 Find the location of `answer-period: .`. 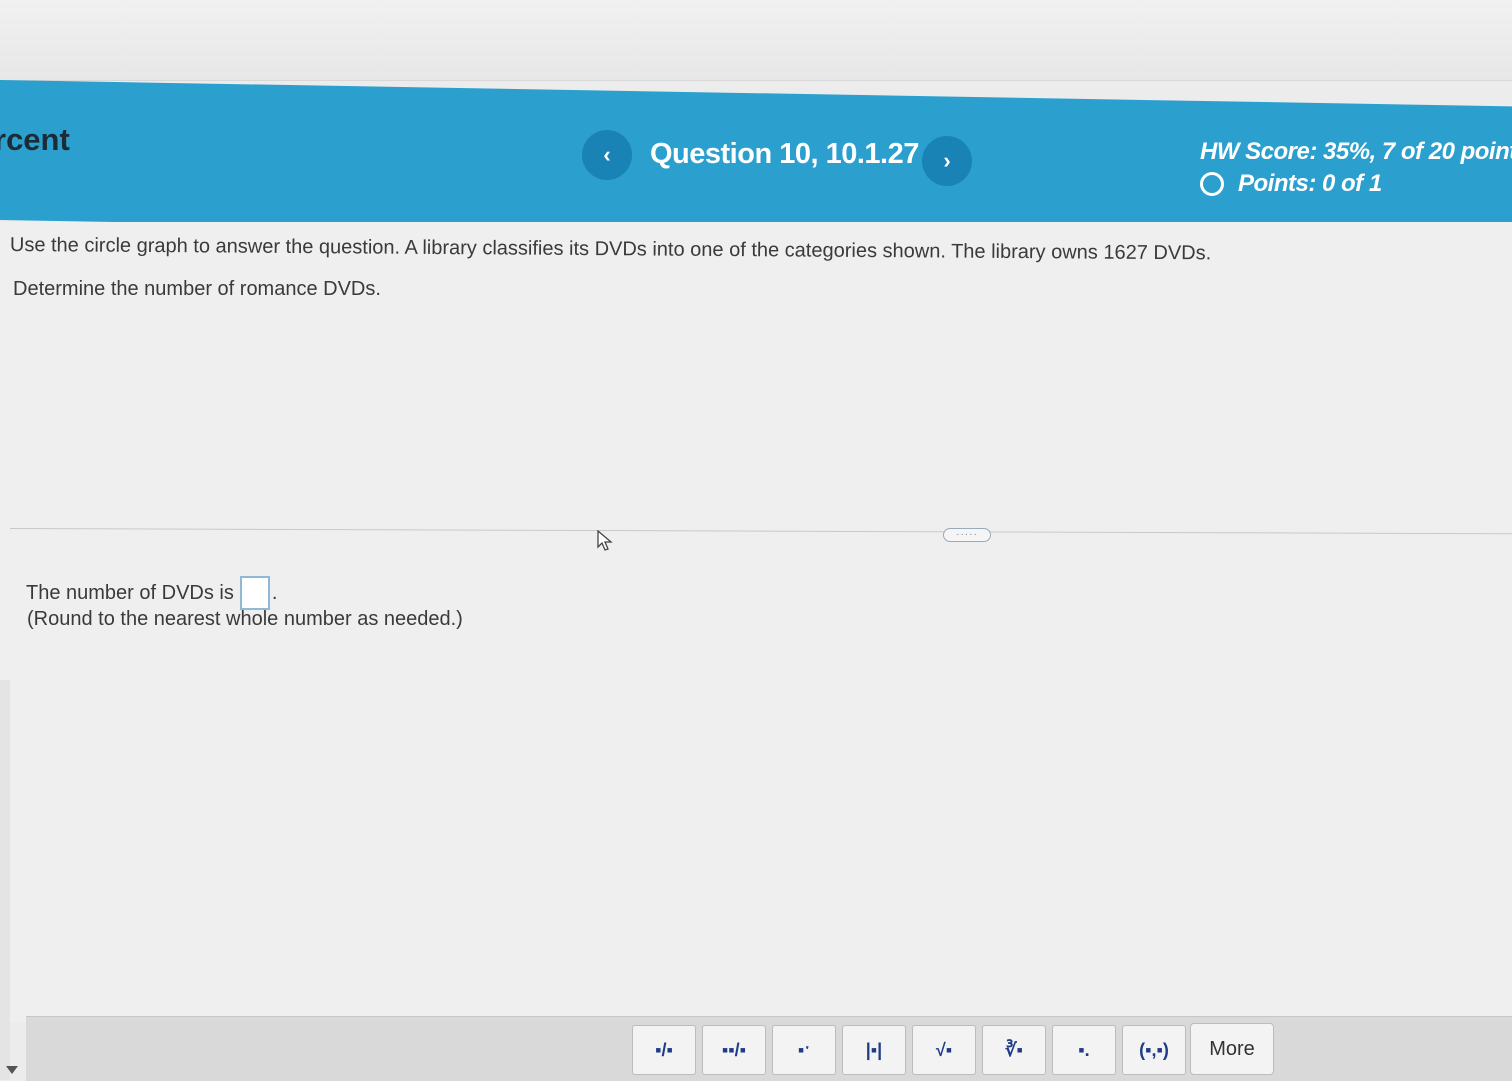

answer-period: . is located at coordinates (274, 592).